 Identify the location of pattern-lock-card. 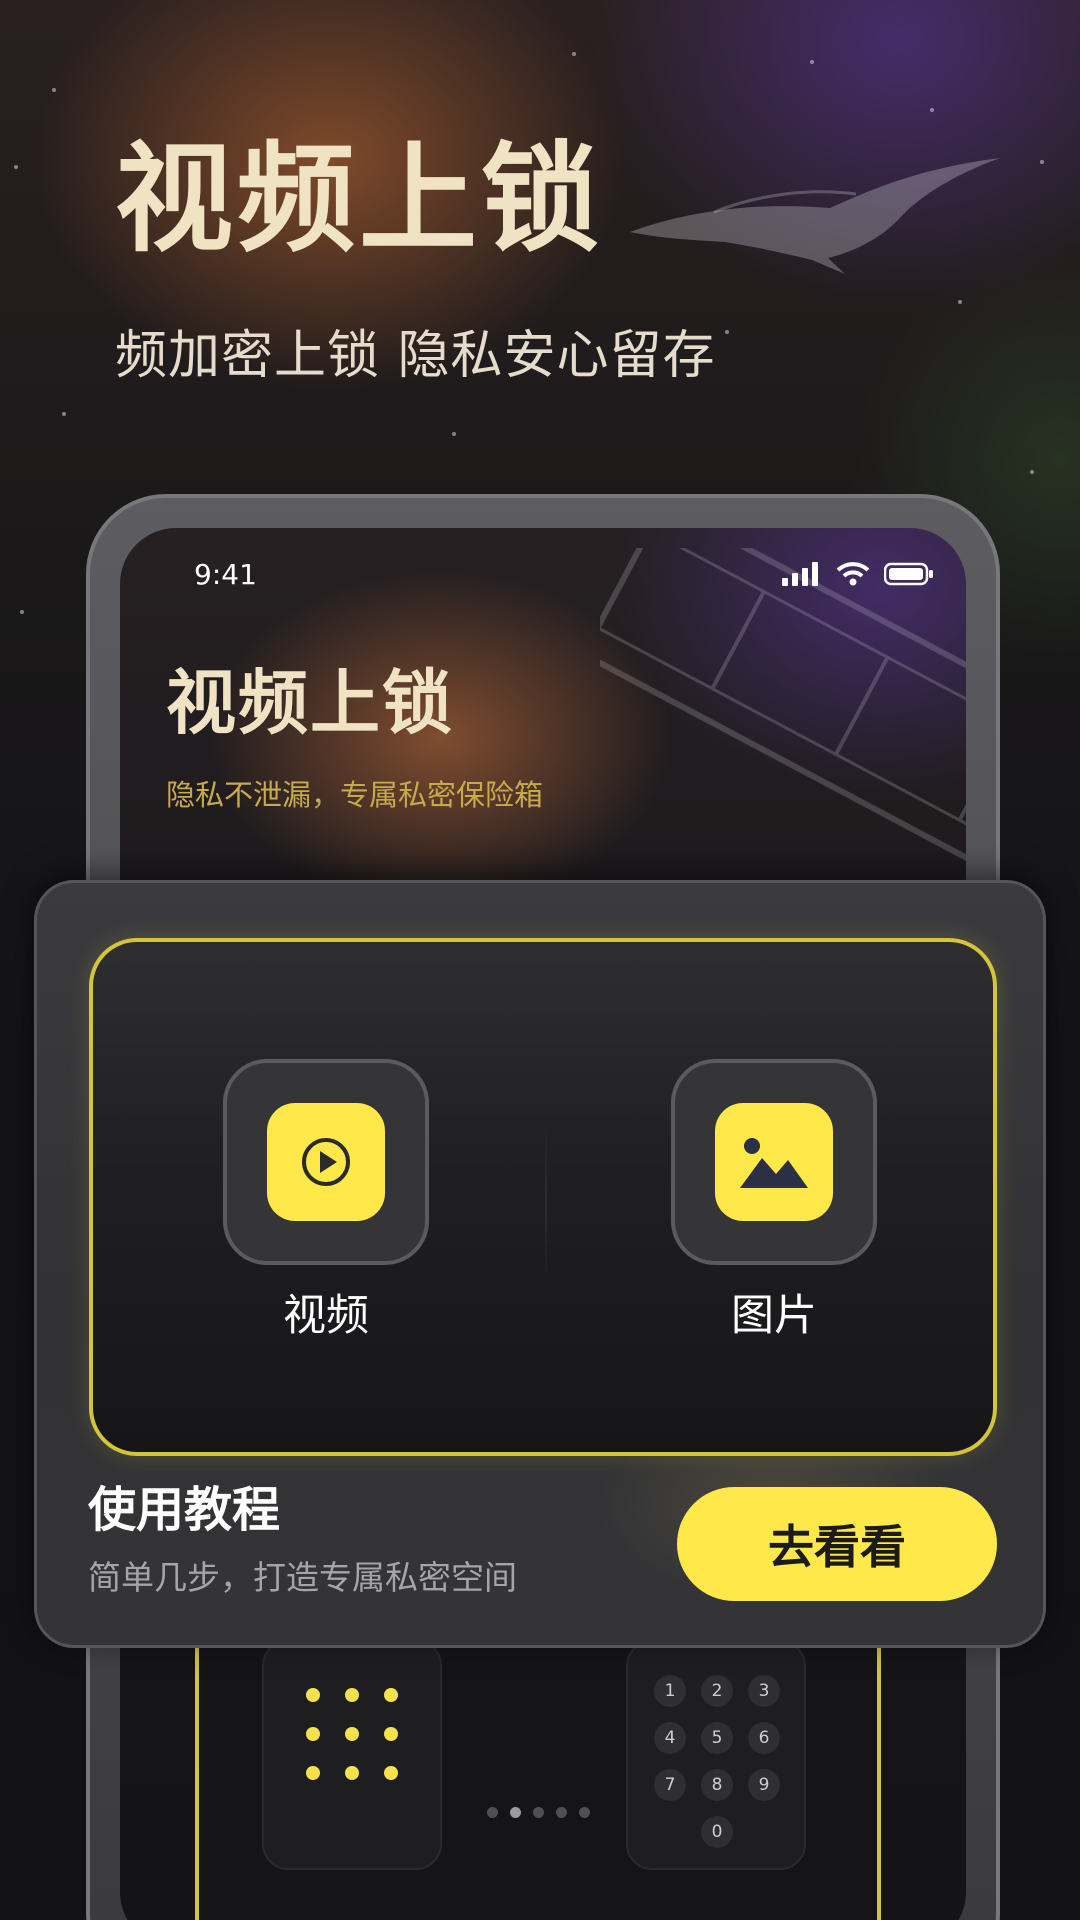
(352, 1755).